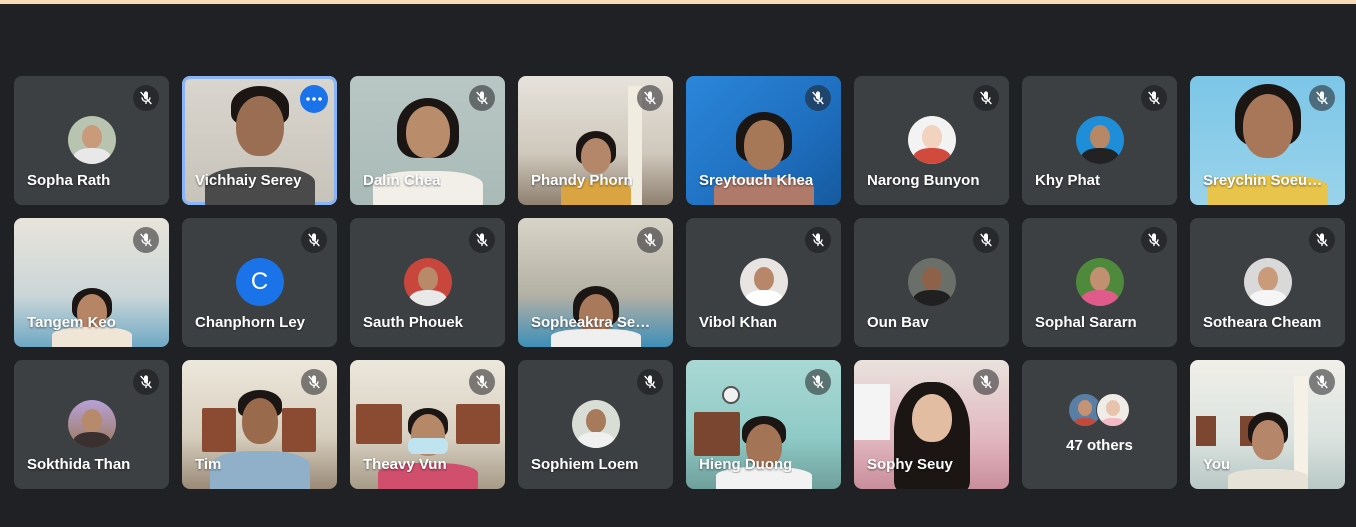  What do you see at coordinates (208, 464) in the screenshot?
I see `participant-name: Tim` at bounding box center [208, 464].